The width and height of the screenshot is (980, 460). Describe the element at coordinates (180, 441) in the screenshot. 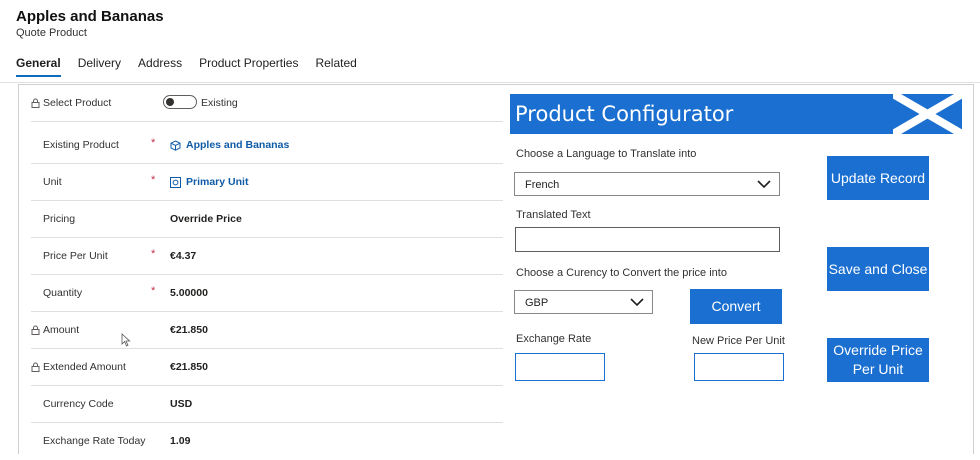

I see `exchange-rate-today-value: 1.09` at that location.